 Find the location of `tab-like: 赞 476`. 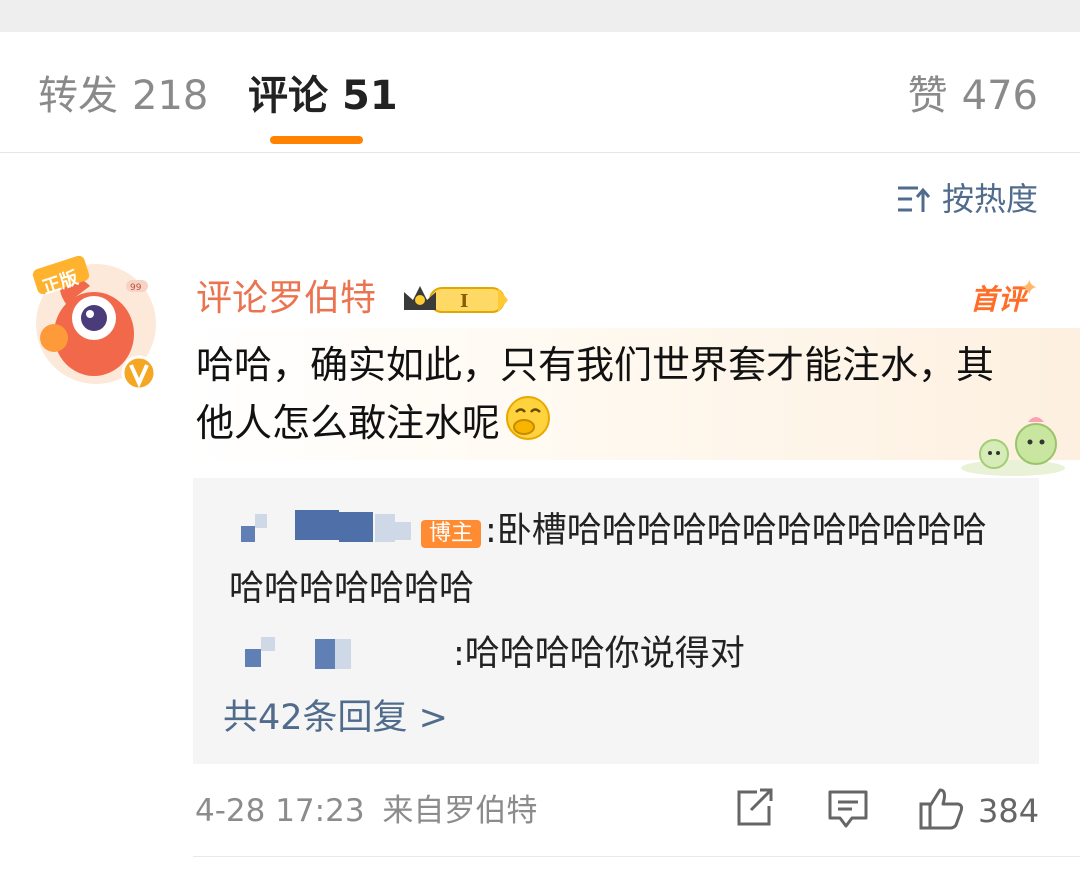

tab-like: 赞 476 is located at coordinates (973, 96).